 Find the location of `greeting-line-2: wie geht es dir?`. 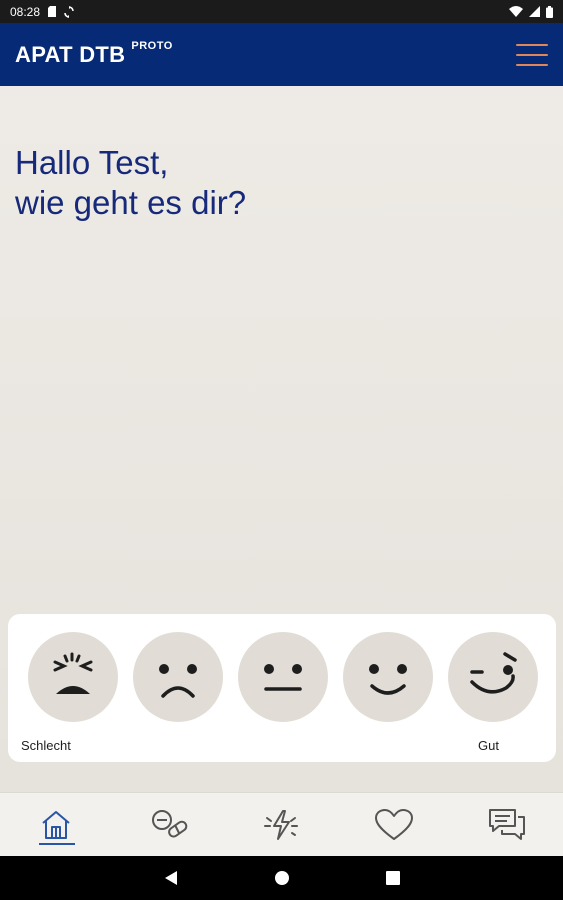

greeting-line-2: wie geht es dir? is located at coordinates (131, 202).